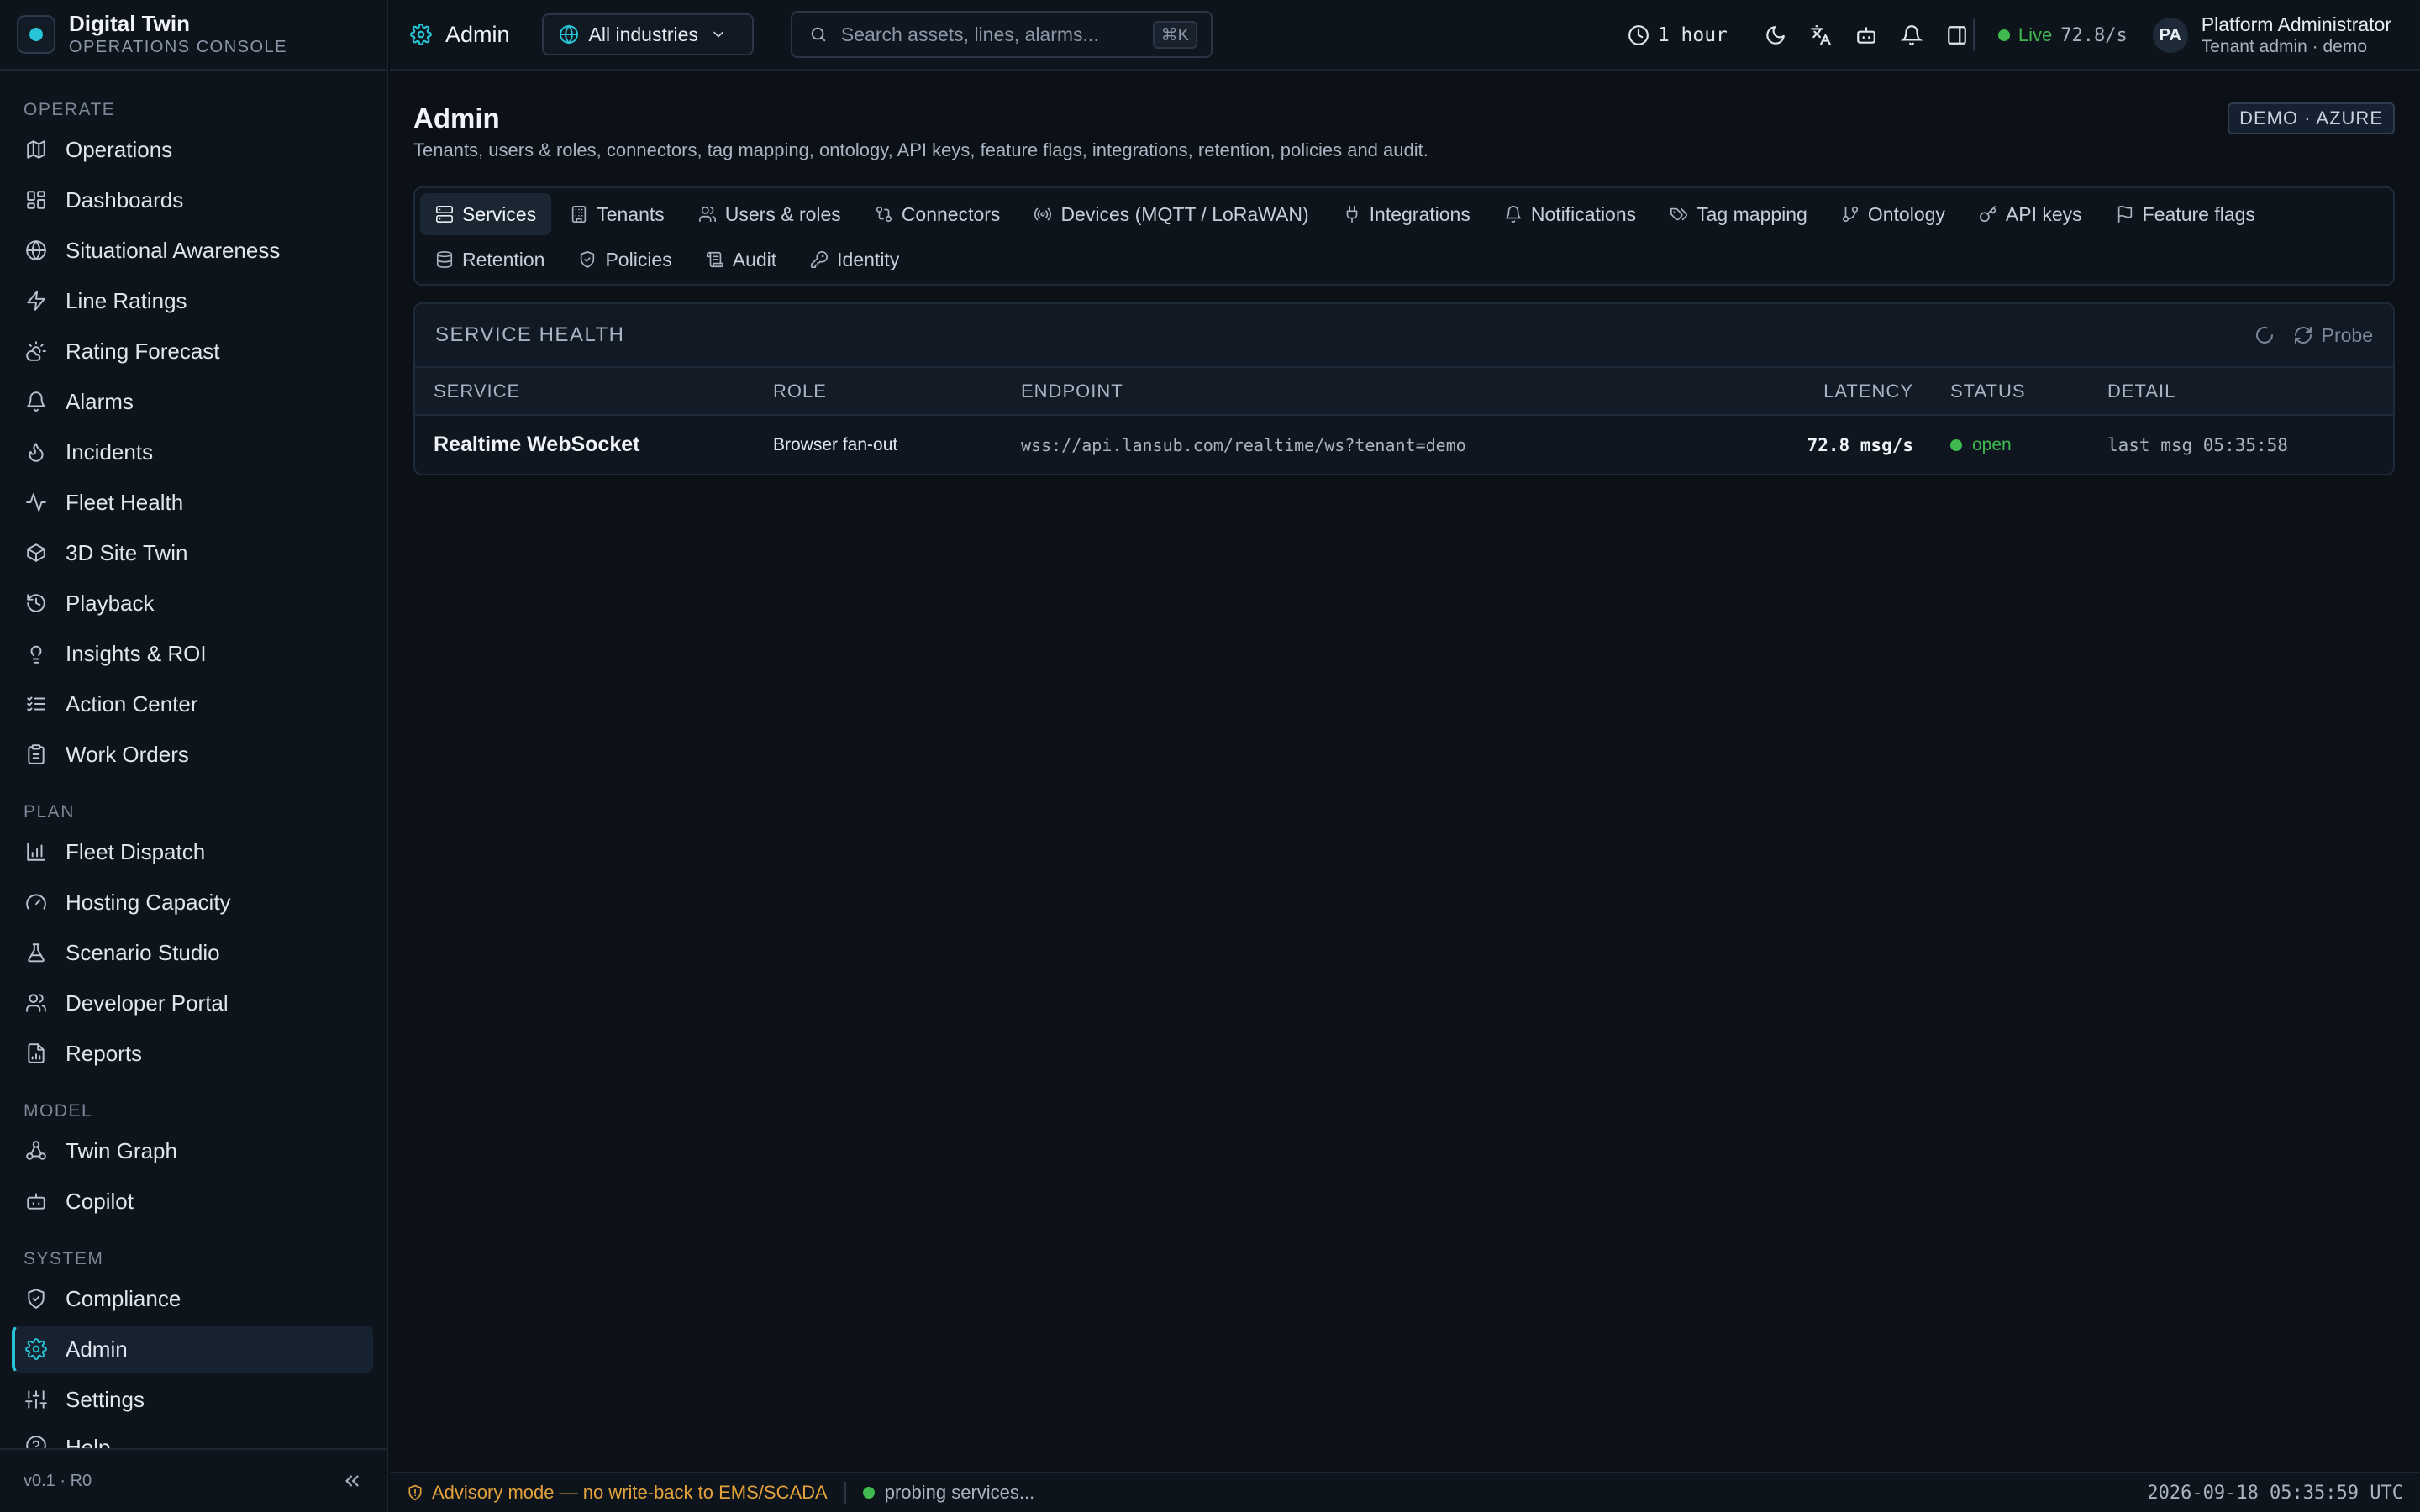 The height and width of the screenshot is (1512, 2420). What do you see at coordinates (719, 259) in the screenshot?
I see `scroll-icon` at bounding box center [719, 259].